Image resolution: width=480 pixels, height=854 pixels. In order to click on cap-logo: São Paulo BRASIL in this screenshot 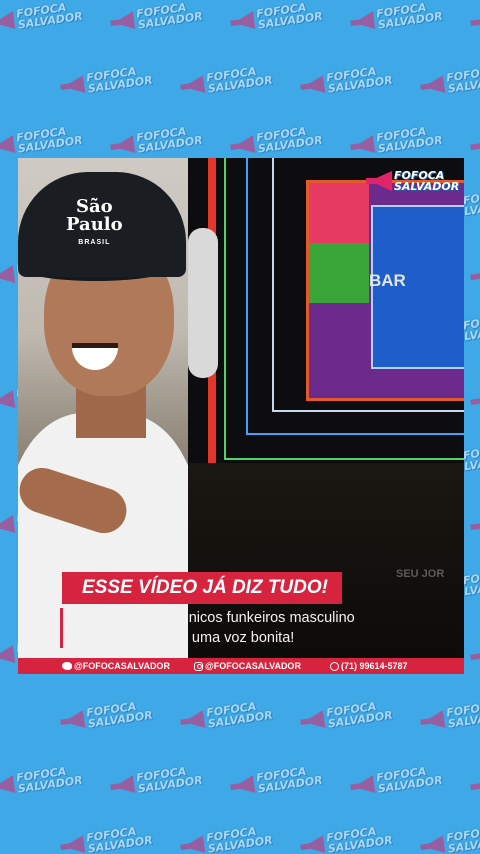, I will do `click(94, 225)`.